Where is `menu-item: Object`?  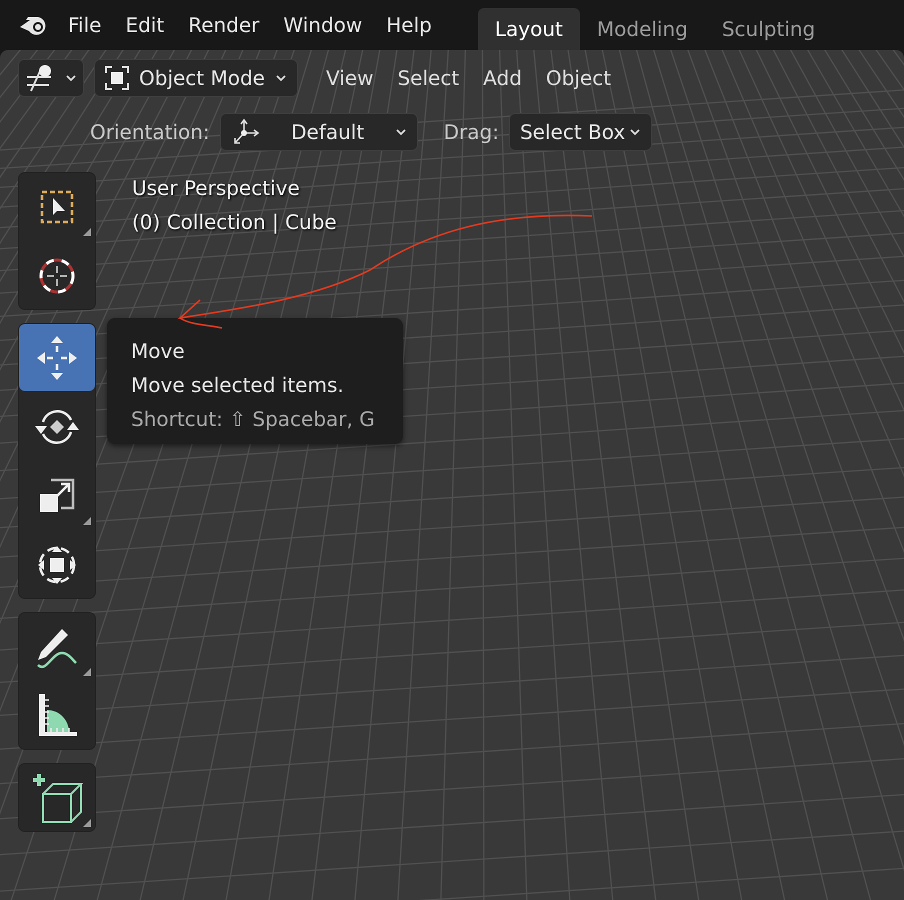
menu-item: Object is located at coordinates (579, 78).